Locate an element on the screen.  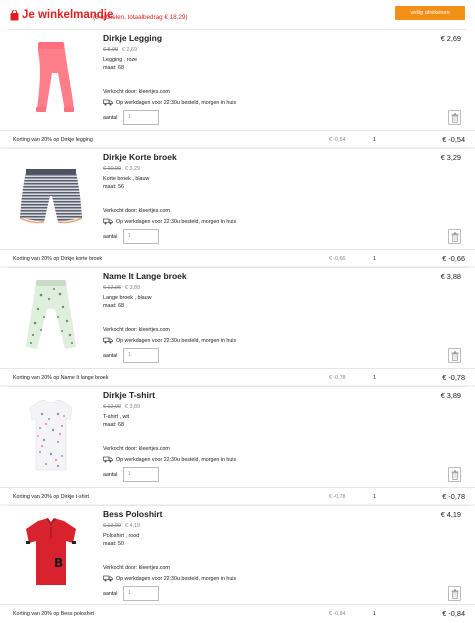
discount-amount: € -0,54 is located at coordinates (337, 140).